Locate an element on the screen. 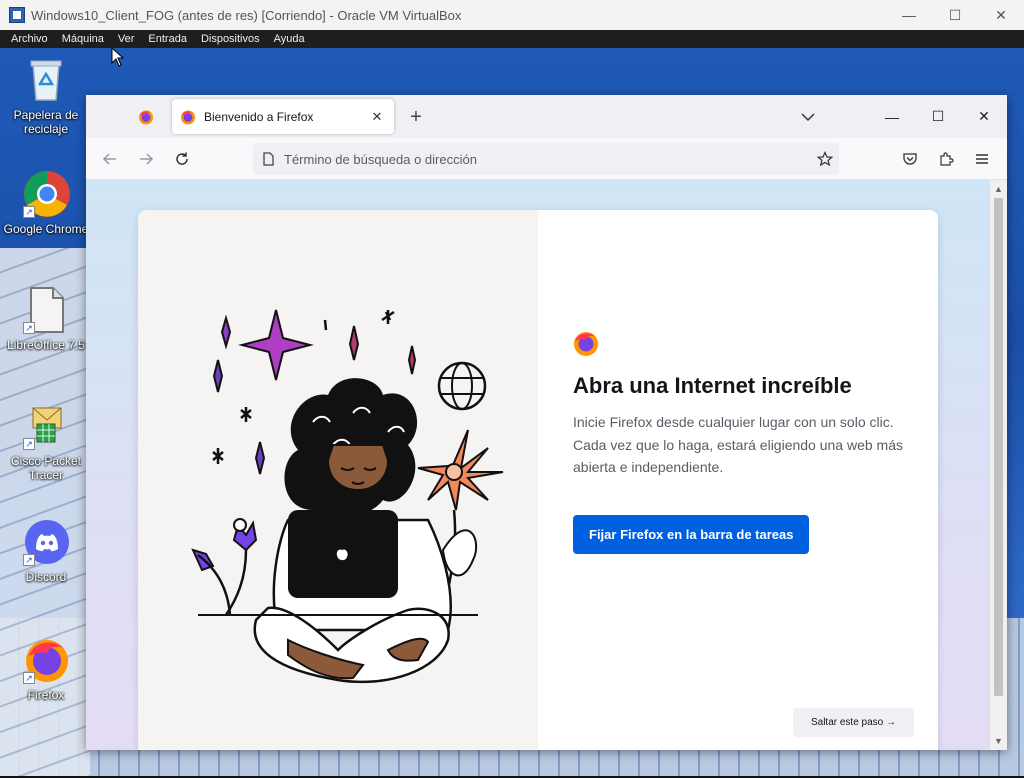 The height and width of the screenshot is (778, 1024). pocket-button is located at coordinates (910, 159).